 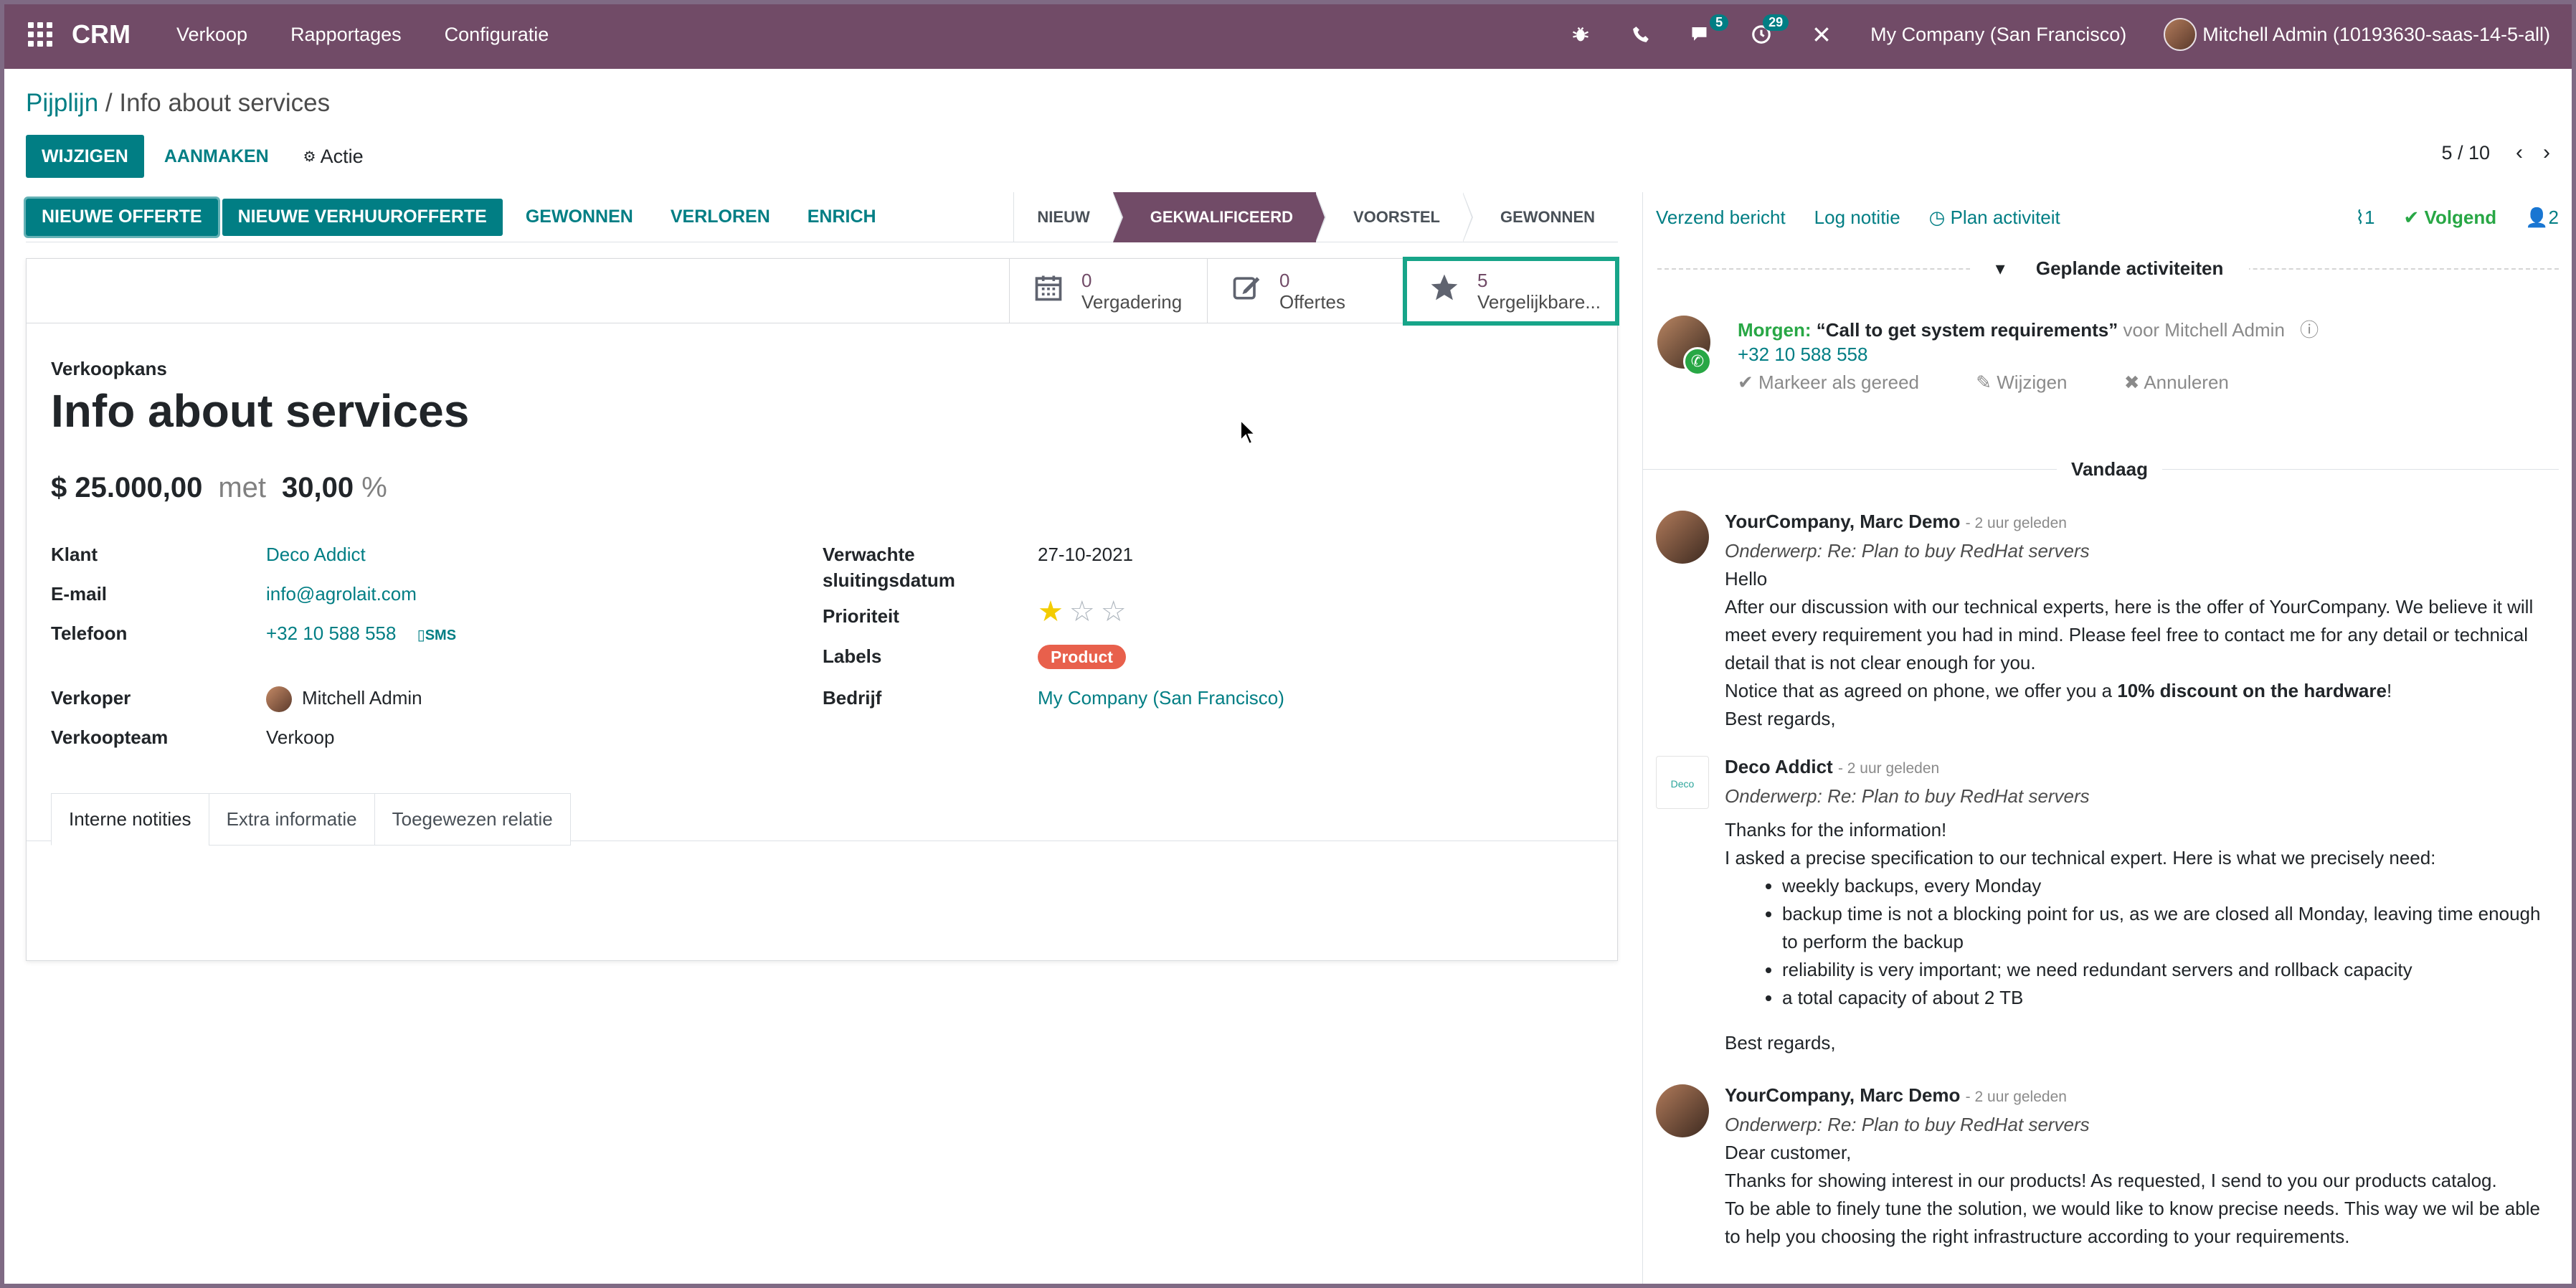 What do you see at coordinates (130, 819) in the screenshot?
I see `tab-internal-notes: Interne notities` at bounding box center [130, 819].